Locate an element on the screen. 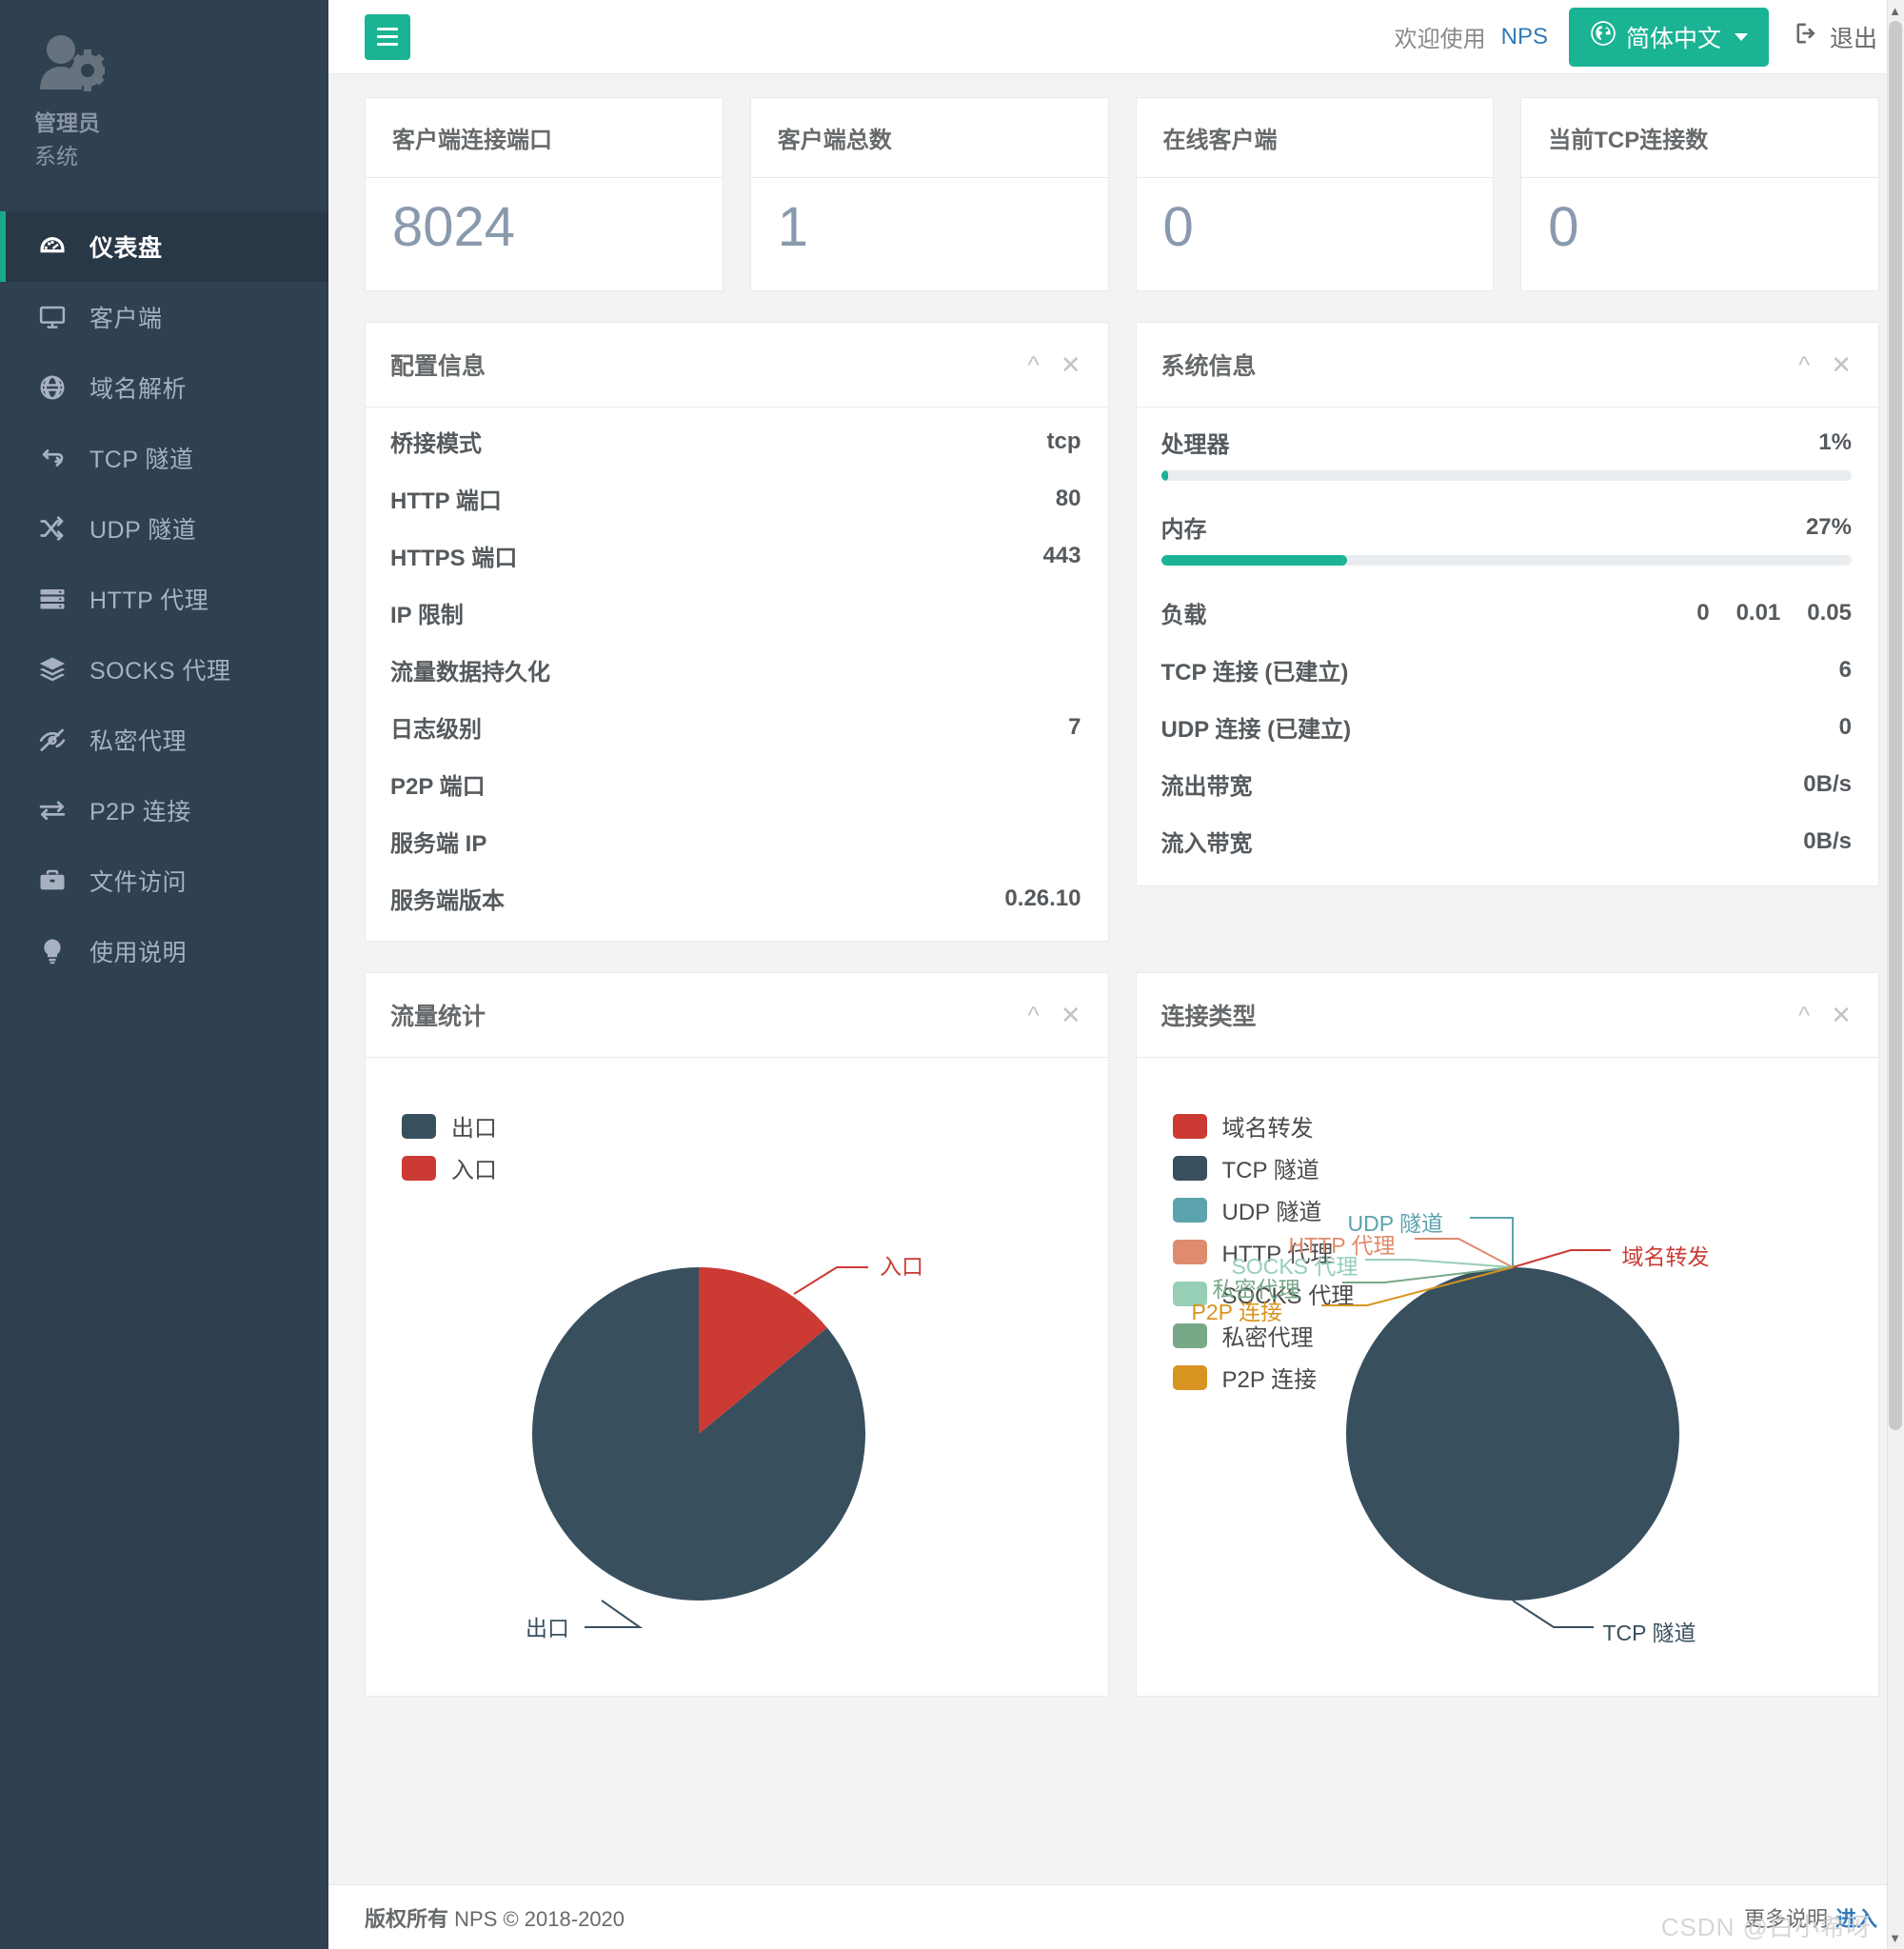 The height and width of the screenshot is (1949, 1904). stat-title: 客户端总数 is located at coordinates (929, 138).